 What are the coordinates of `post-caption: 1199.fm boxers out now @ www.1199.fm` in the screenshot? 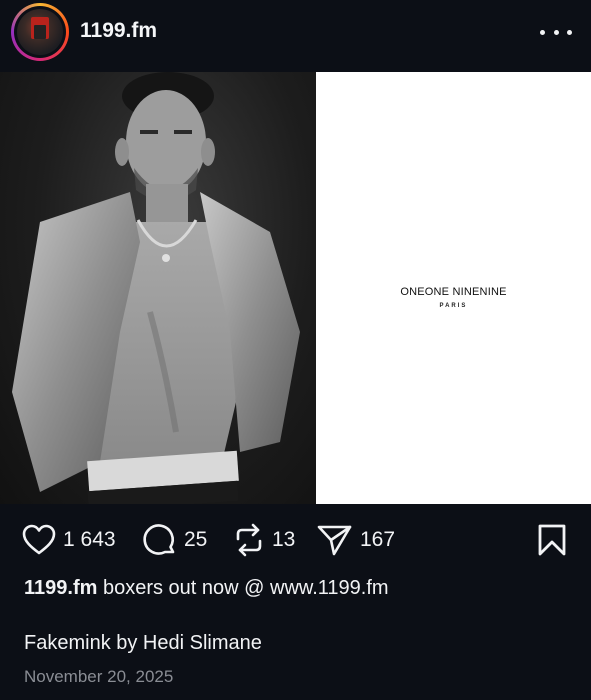 It's located at (206, 588).